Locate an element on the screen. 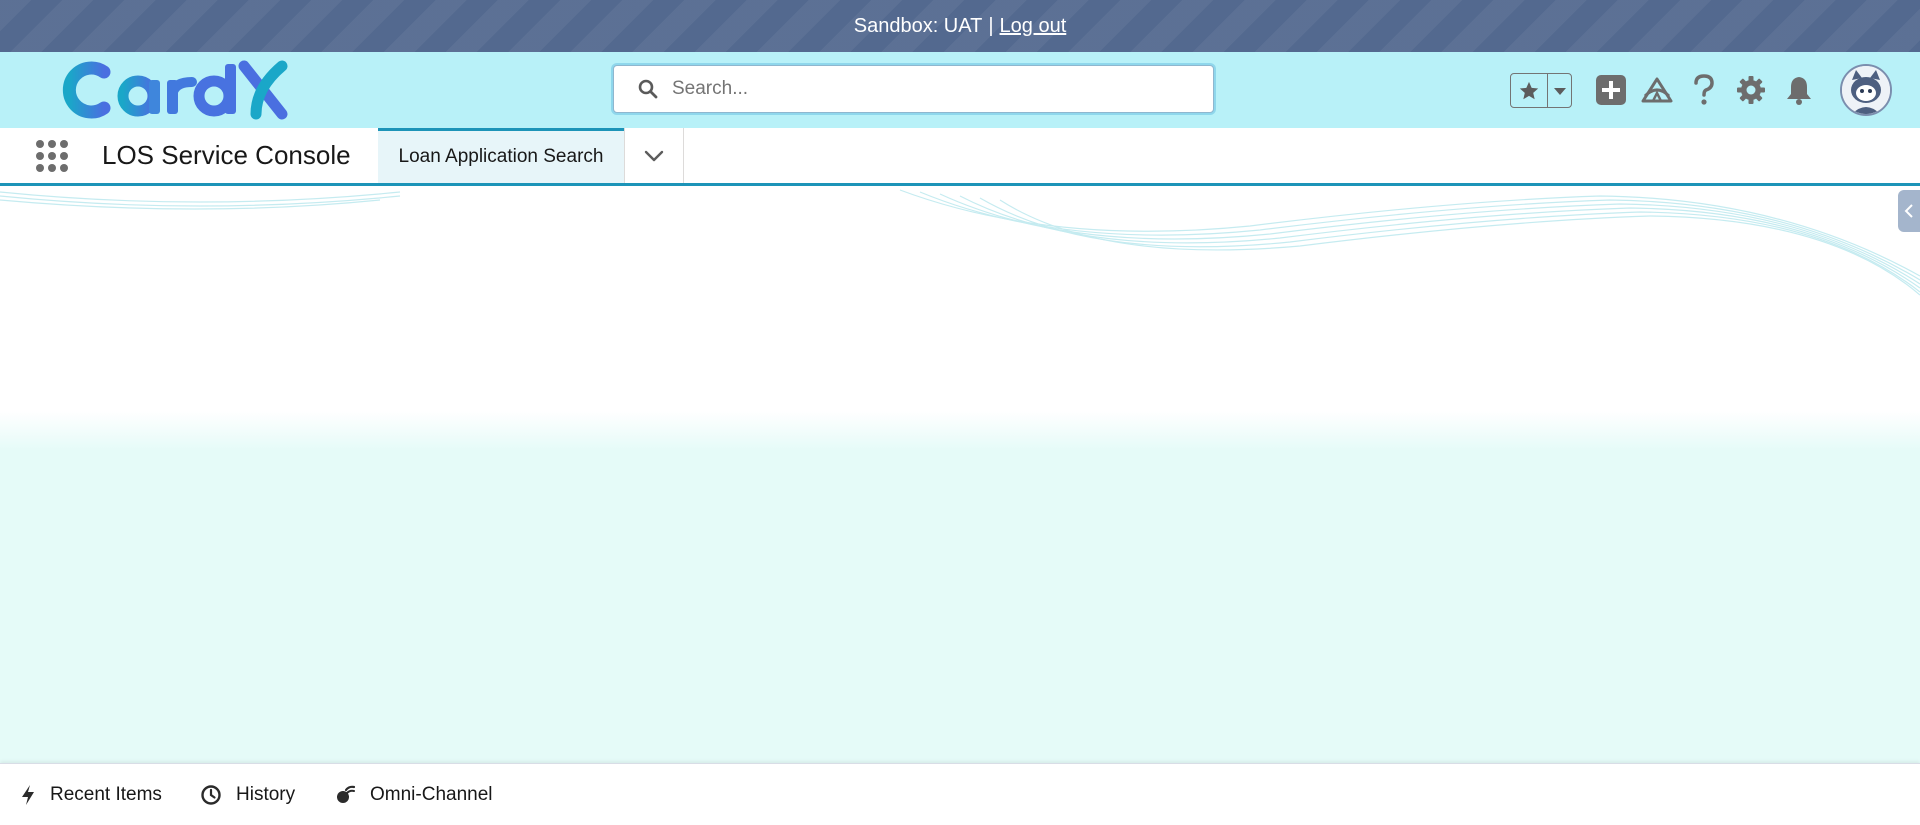  notifications-button is located at coordinates (1799, 90).